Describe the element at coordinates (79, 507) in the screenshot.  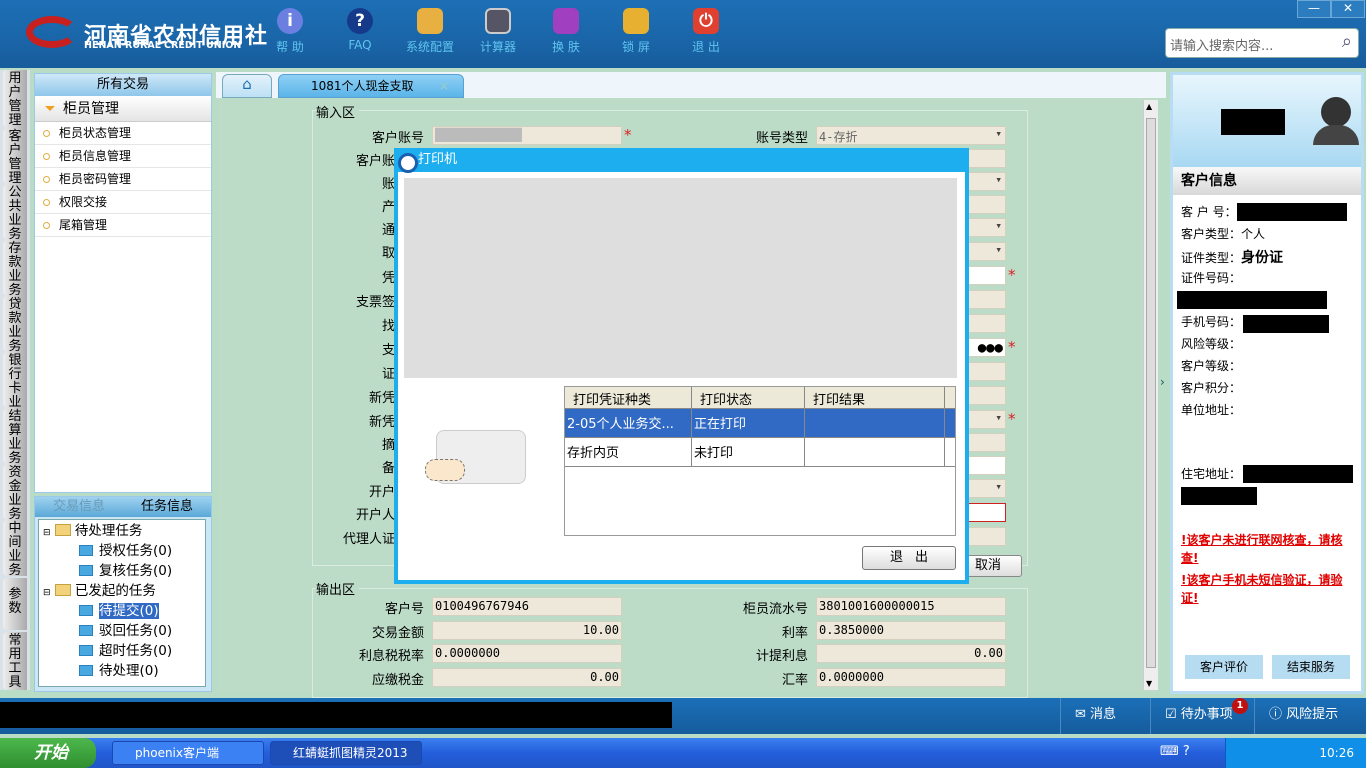
I see `tab-transaction-info: 交易信息` at that location.